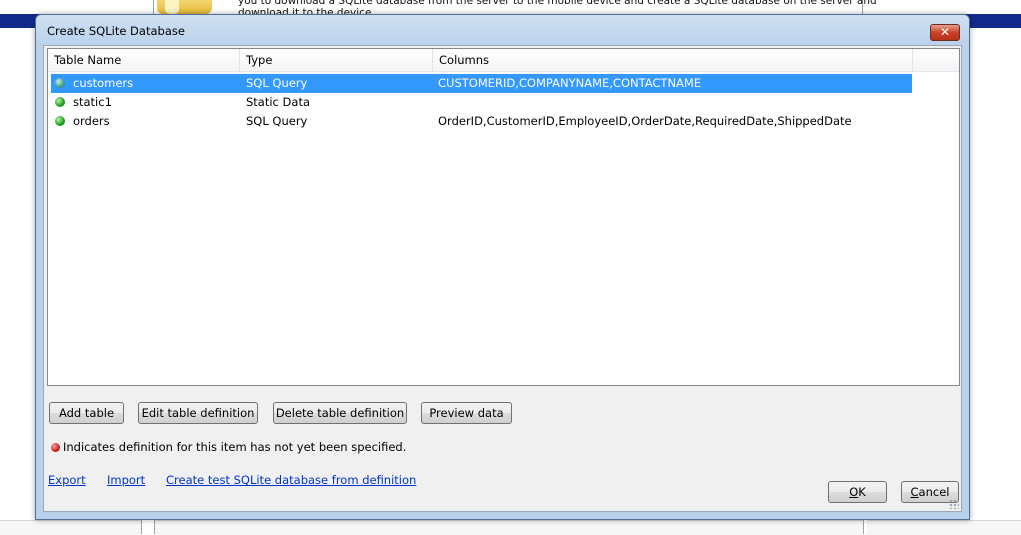 This screenshot has height=535, width=1021. Describe the element at coordinates (86, 413) in the screenshot. I see `add-table-button: Add table` at that location.